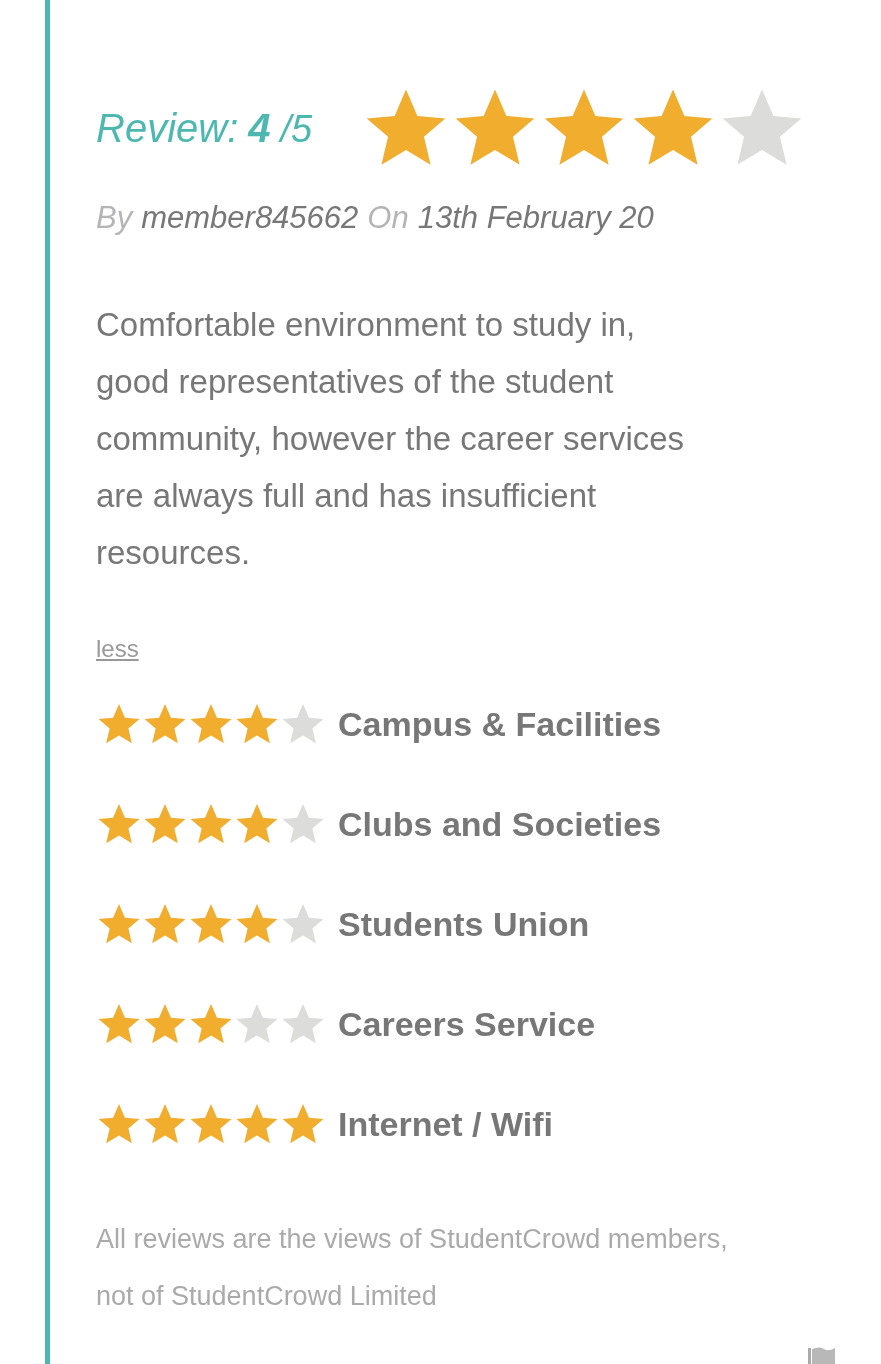  Describe the element at coordinates (117, 649) in the screenshot. I see `less-link: less` at that location.